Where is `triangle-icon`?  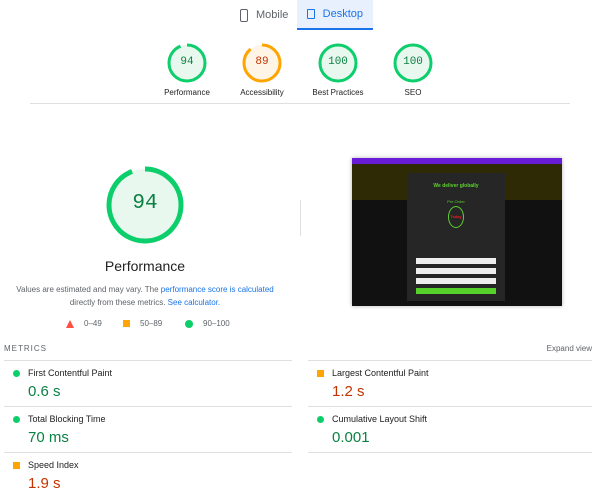
triangle-icon is located at coordinates (70, 323).